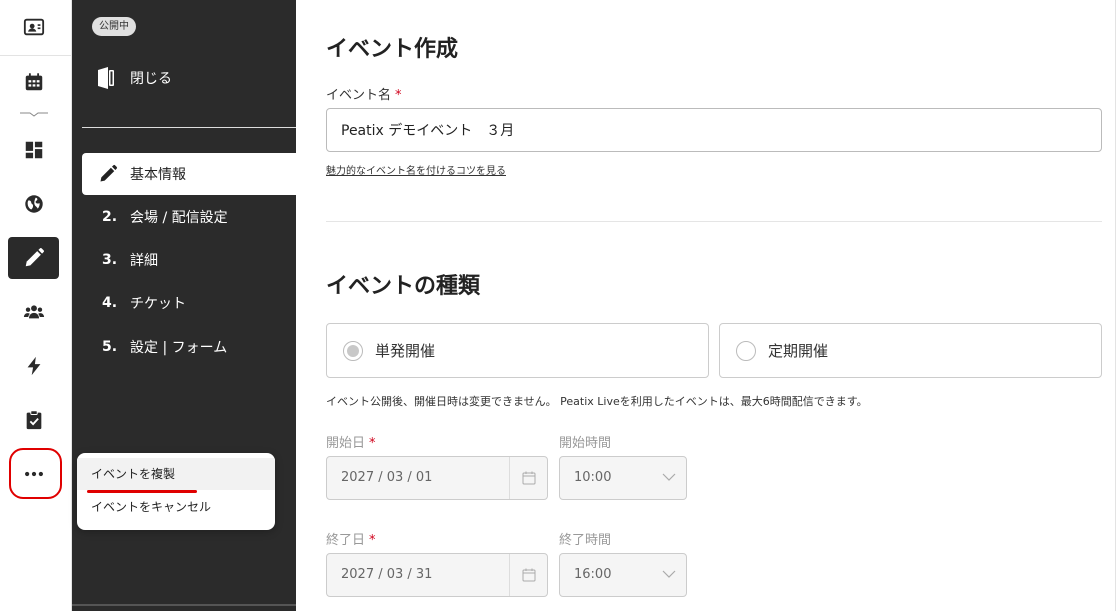  I want to click on dashboard-icon, so click(33, 150).